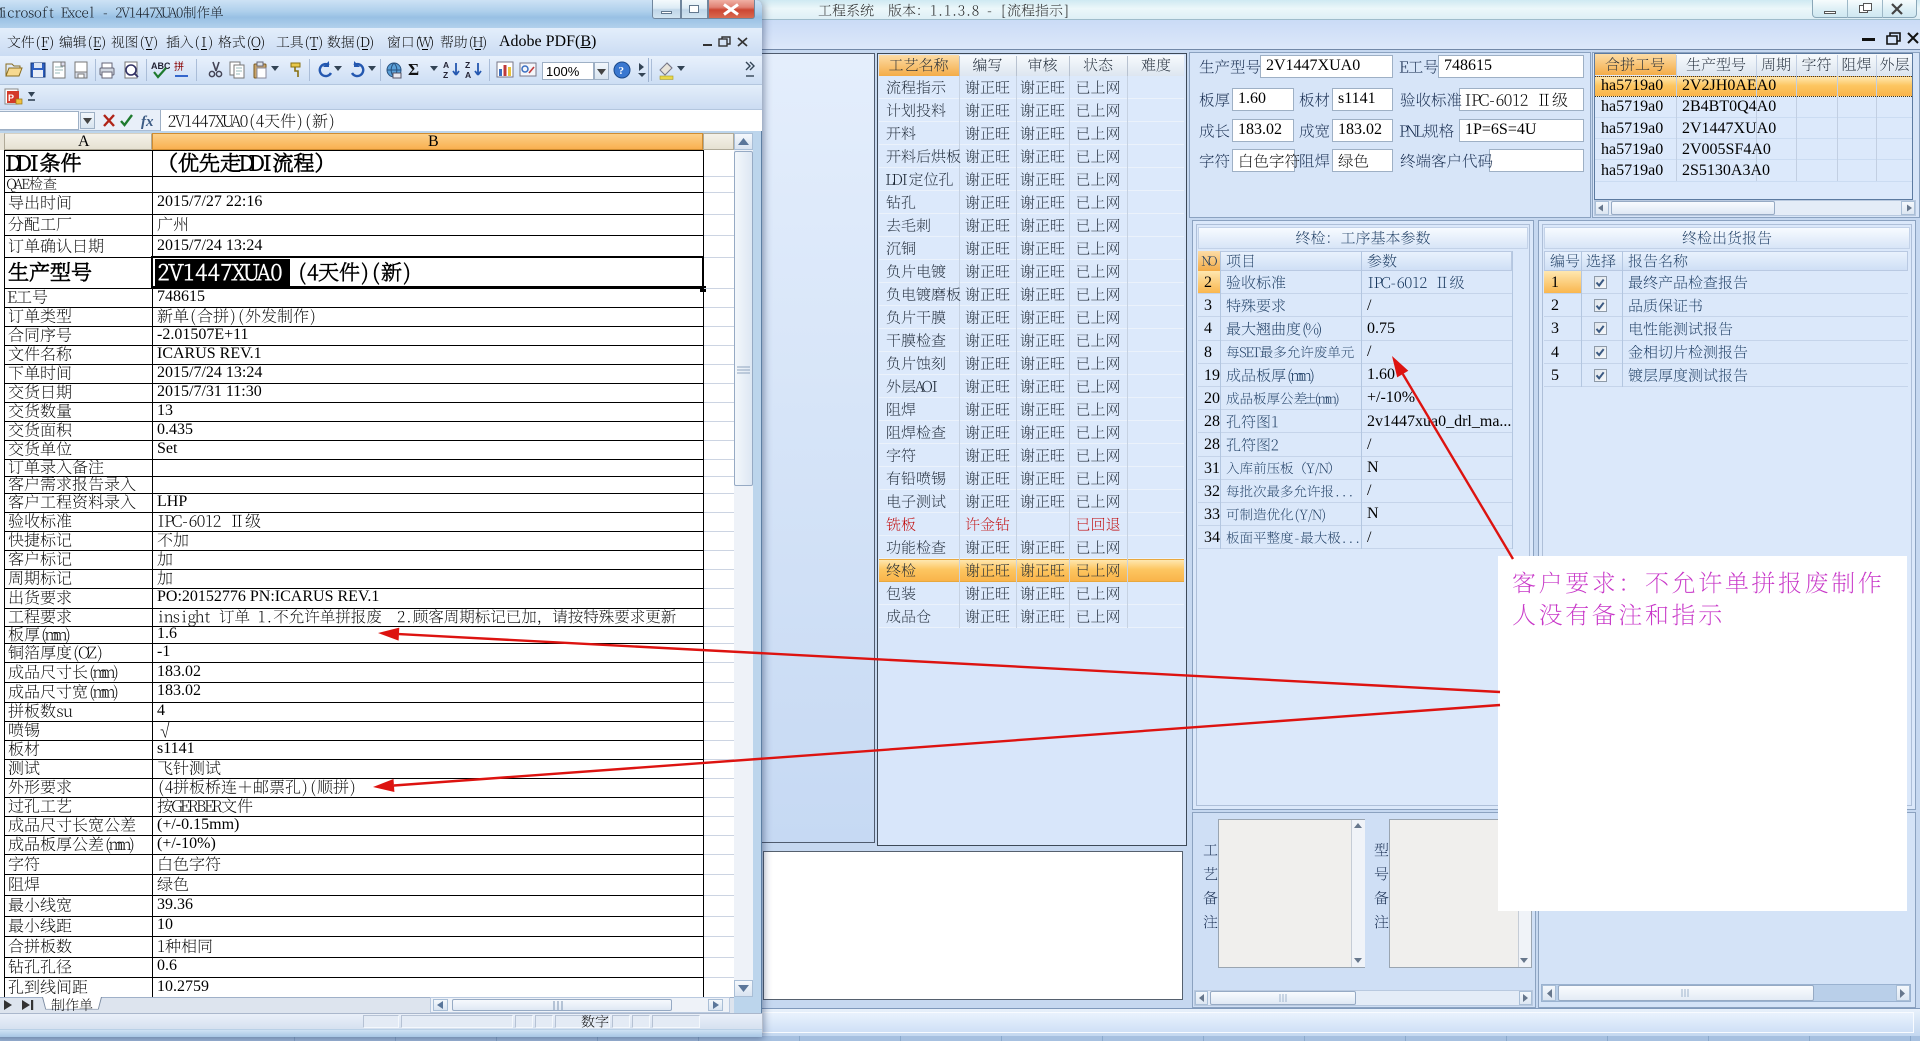 The width and height of the screenshot is (1920, 1041). What do you see at coordinates (147, 121) in the screenshot?
I see `svg-text: fx` at bounding box center [147, 121].